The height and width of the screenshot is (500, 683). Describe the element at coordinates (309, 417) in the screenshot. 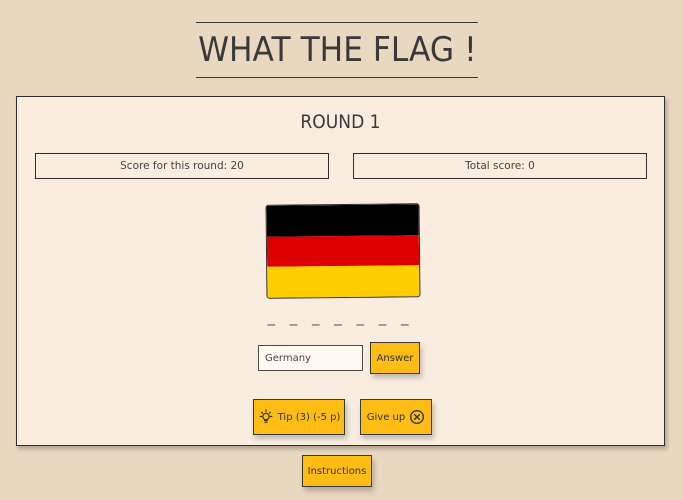

I see `tip-button-label: Tip (3) (-5 p)` at that location.